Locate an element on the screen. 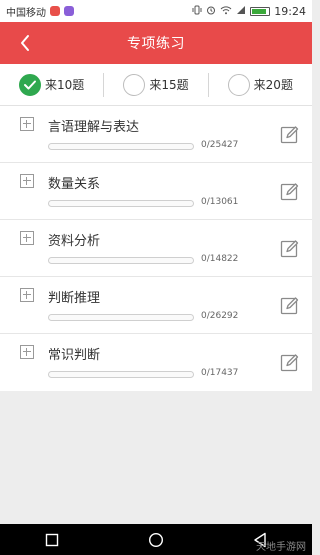 Image resolution: width=320 pixels, height=555 pixels. progress-count: 0/13061 is located at coordinates (220, 202).